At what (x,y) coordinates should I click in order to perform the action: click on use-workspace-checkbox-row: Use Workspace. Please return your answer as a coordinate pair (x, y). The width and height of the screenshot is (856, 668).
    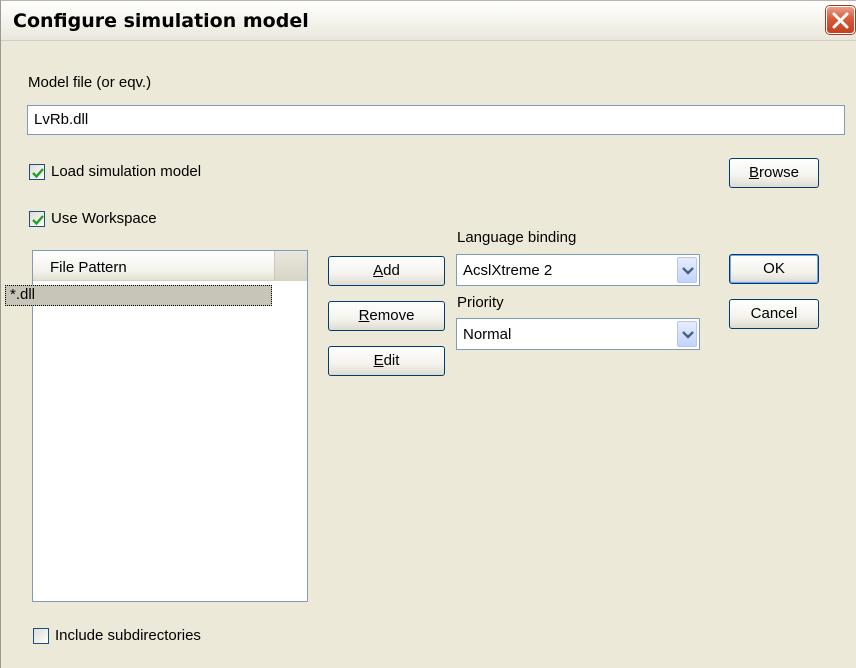
    Looking at the image, I should click on (93, 218).